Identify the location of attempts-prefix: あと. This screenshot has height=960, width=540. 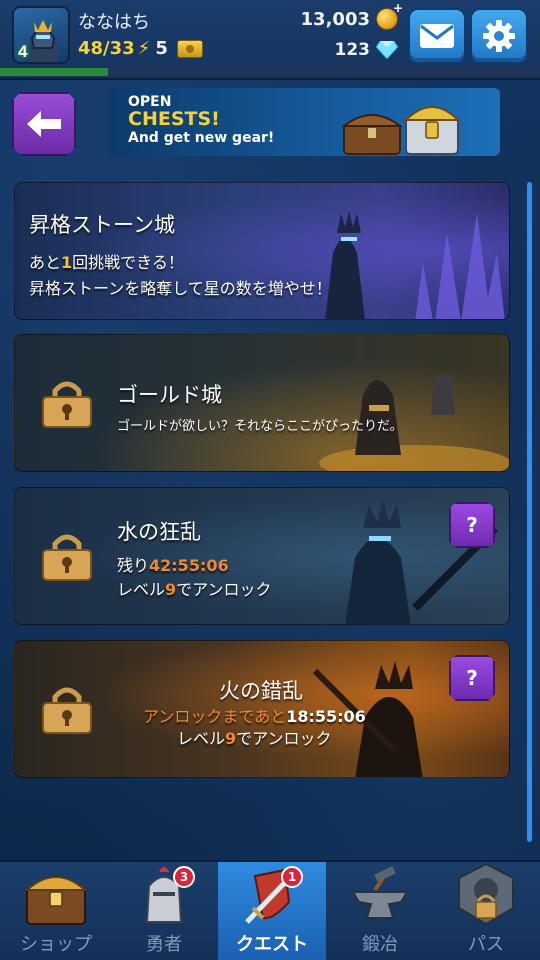
(45, 262).